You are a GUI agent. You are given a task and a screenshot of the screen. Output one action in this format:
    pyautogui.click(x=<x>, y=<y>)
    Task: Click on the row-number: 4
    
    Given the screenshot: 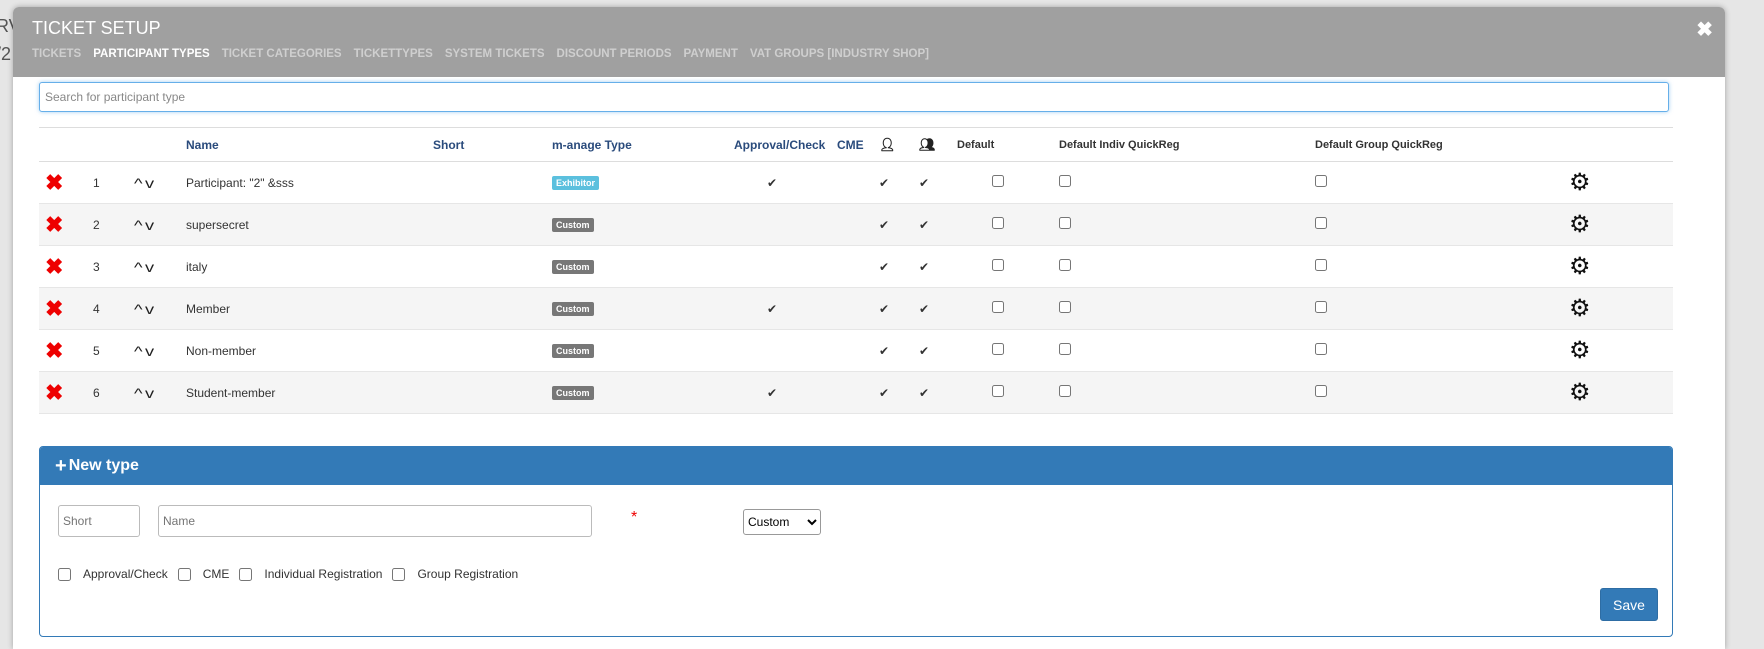 What is the action you would take?
    pyautogui.click(x=114, y=308)
    